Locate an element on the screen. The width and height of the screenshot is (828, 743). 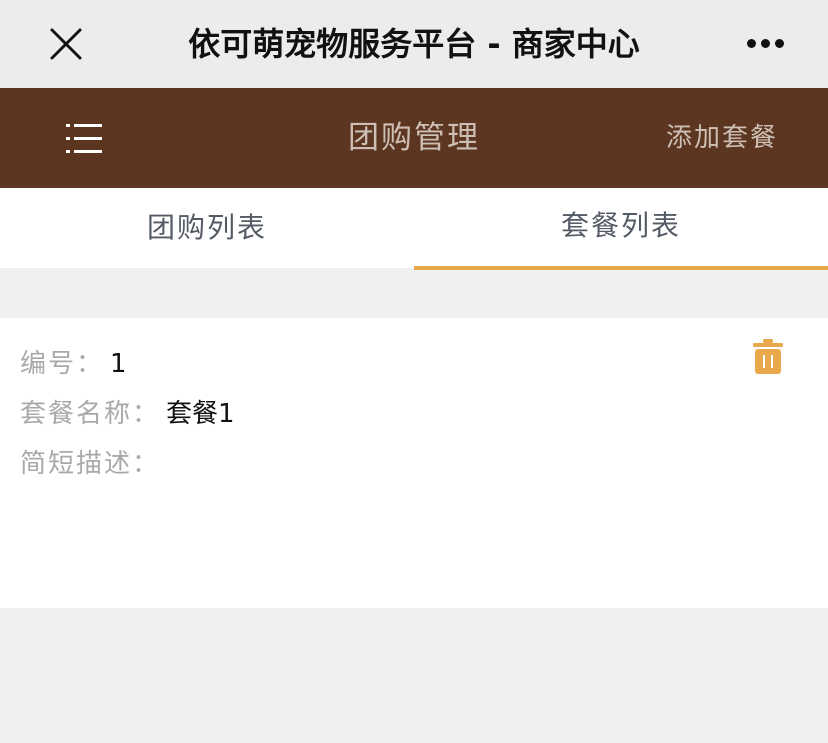
close-button is located at coordinates (66, 44).